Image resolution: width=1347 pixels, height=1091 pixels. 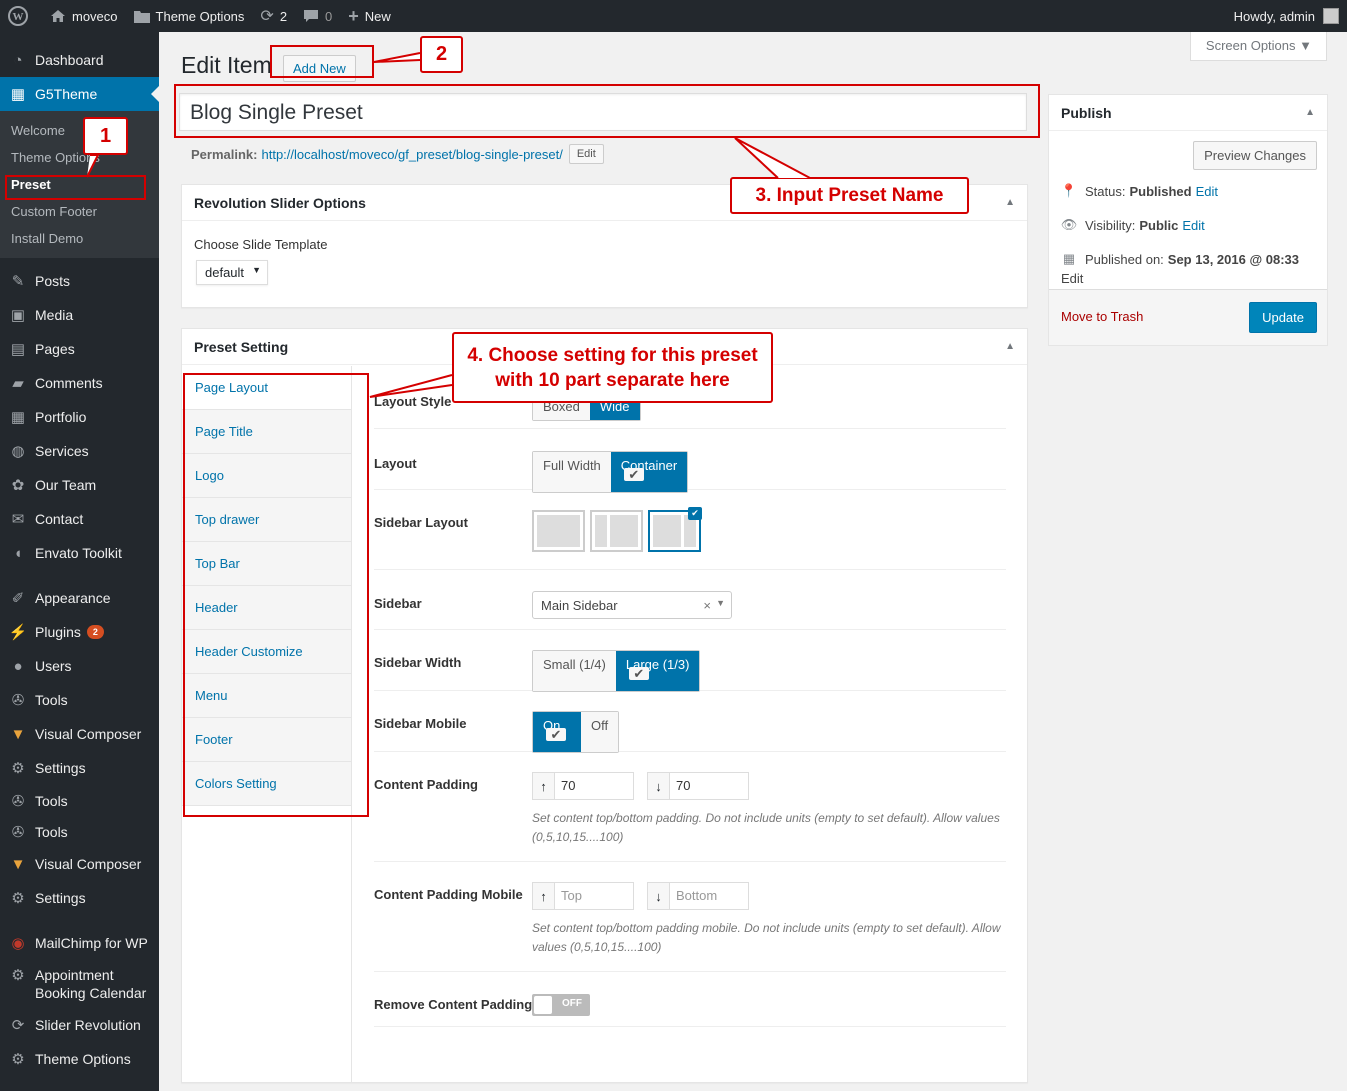 What do you see at coordinates (79, 349) in the screenshot?
I see `menu-pages: ▤ Pages` at bounding box center [79, 349].